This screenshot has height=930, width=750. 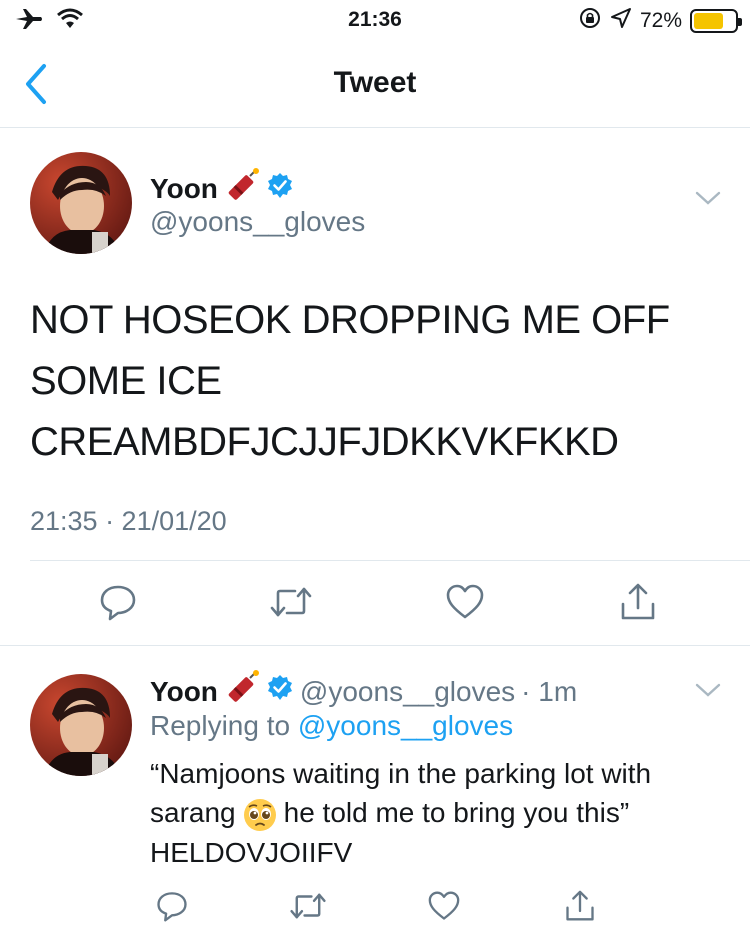 I want to click on replying-prefix: Replying to, so click(x=220, y=725).